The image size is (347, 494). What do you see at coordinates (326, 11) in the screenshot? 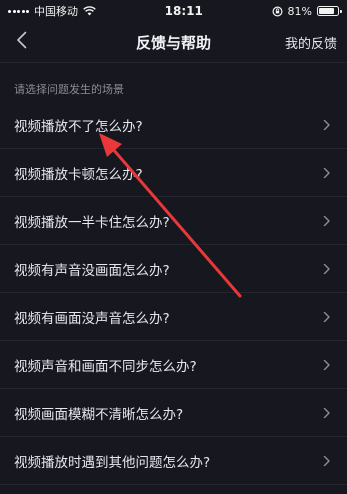
I see `battery-fill` at bounding box center [326, 11].